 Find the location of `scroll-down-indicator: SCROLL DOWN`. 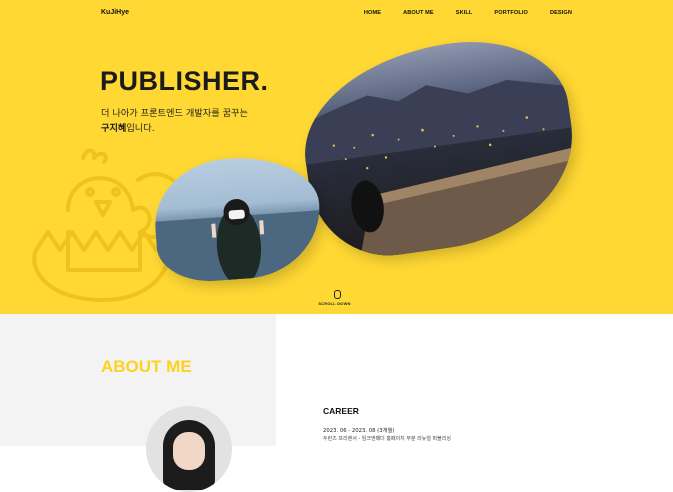

scroll-down-indicator: SCROLL DOWN is located at coordinates (335, 298).